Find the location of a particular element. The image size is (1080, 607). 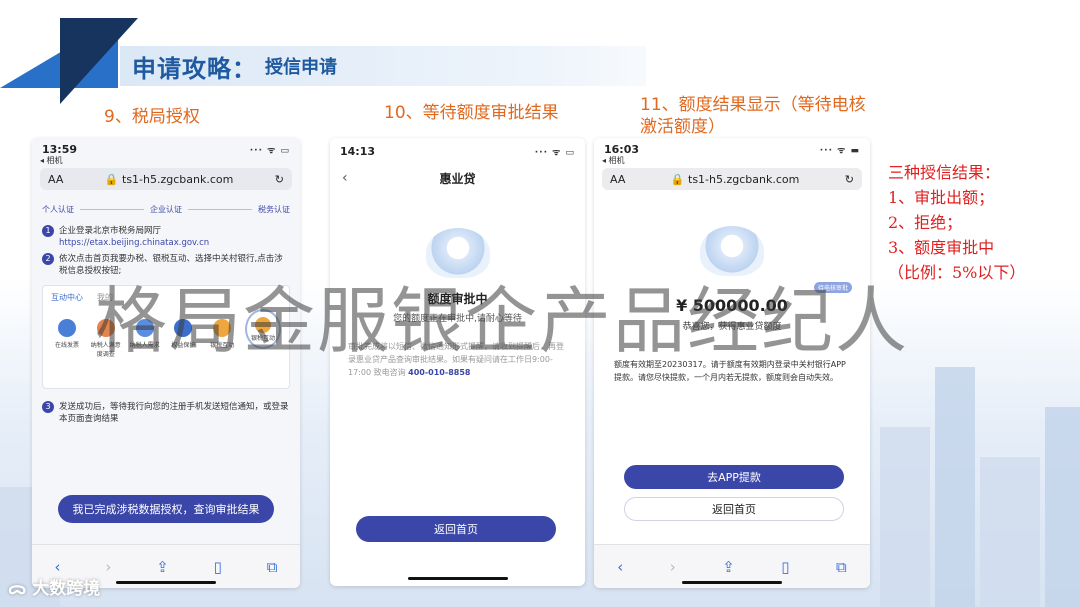

query-approval-button: 我已完成涉税数据授权，查询审批结果 is located at coordinates (166, 509).